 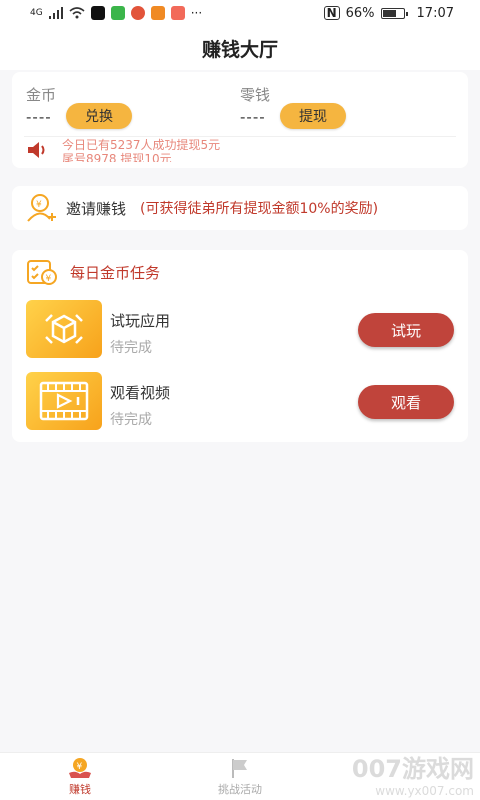 What do you see at coordinates (240, 789) in the screenshot?
I see `tab-label: 挑战活动` at bounding box center [240, 789].